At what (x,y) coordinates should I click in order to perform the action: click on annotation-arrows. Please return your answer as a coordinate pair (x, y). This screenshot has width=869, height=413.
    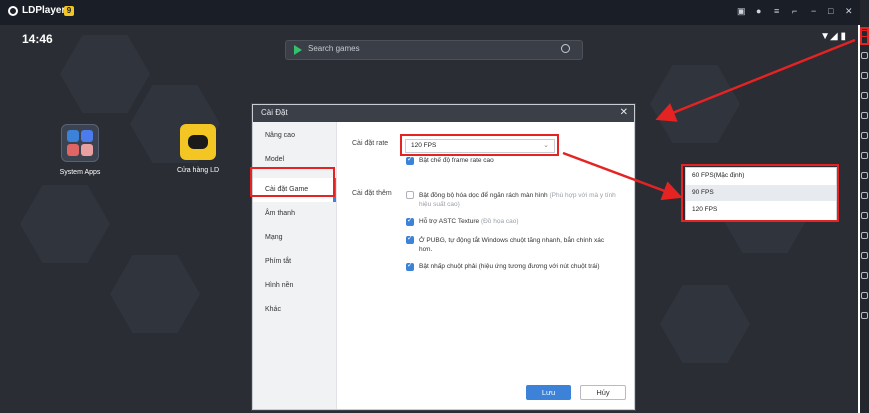
    Looking at the image, I should click on (709, 119).